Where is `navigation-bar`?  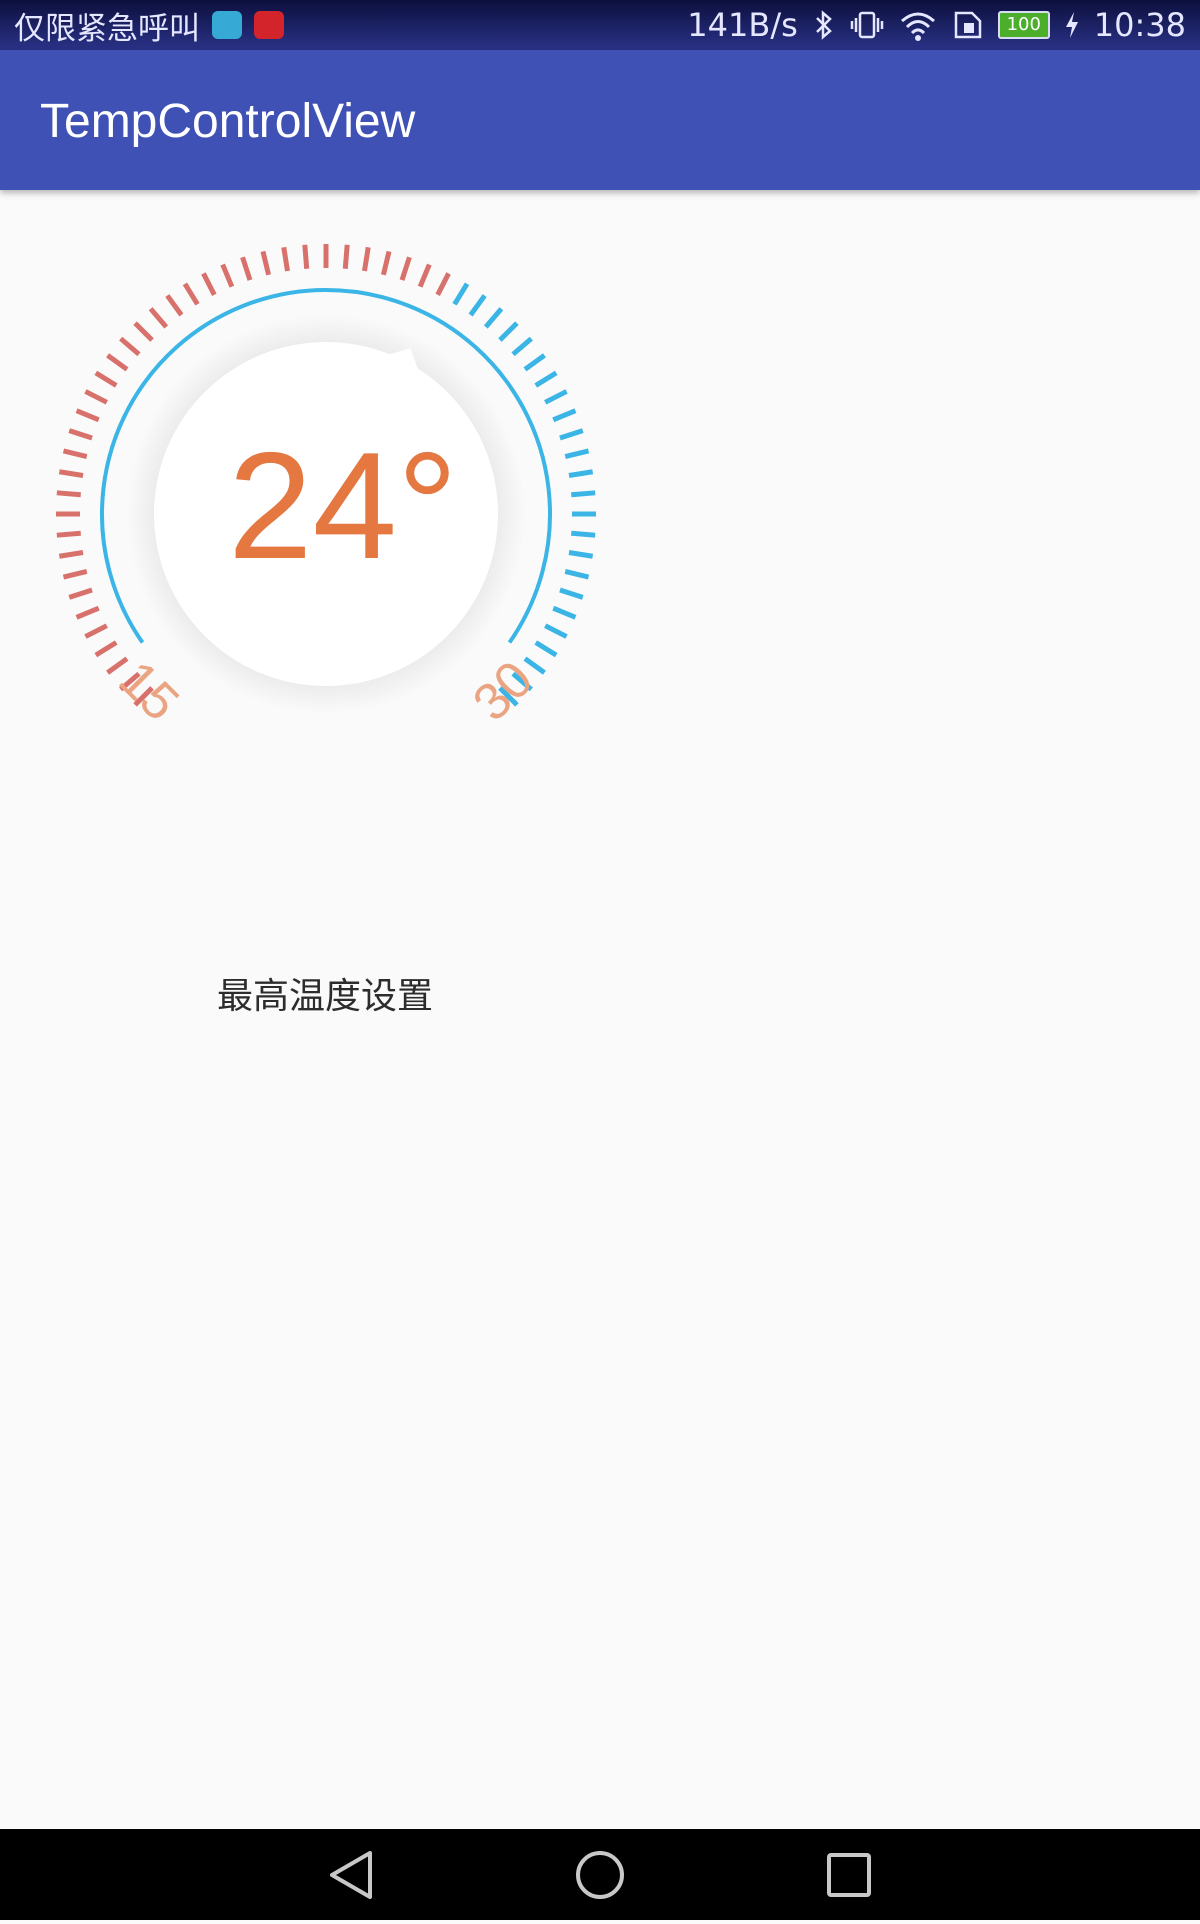 navigation-bar is located at coordinates (600, 1874).